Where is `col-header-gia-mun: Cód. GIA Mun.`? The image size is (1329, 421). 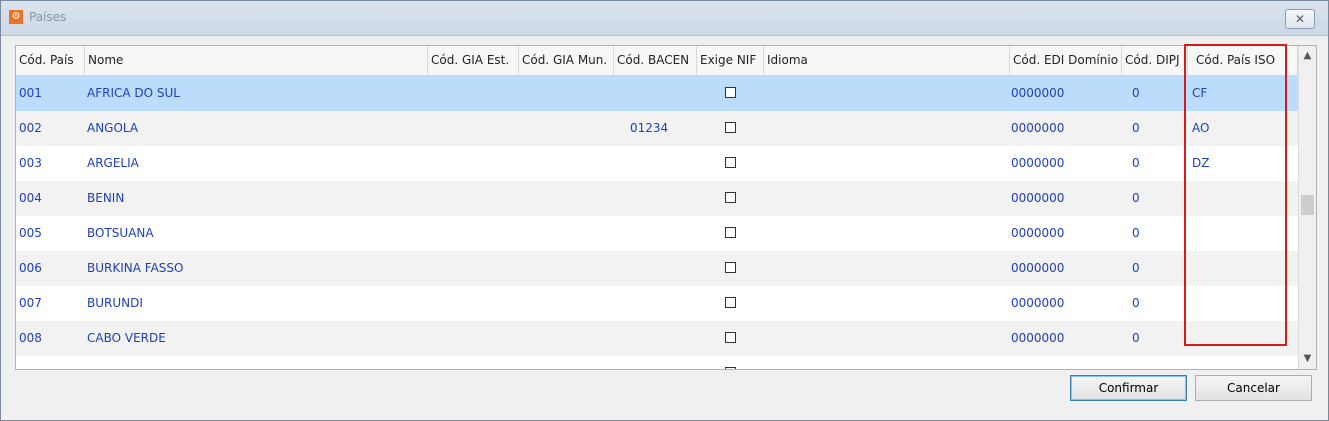
col-header-gia-mun: Cód. GIA Mun. is located at coordinates (566, 60).